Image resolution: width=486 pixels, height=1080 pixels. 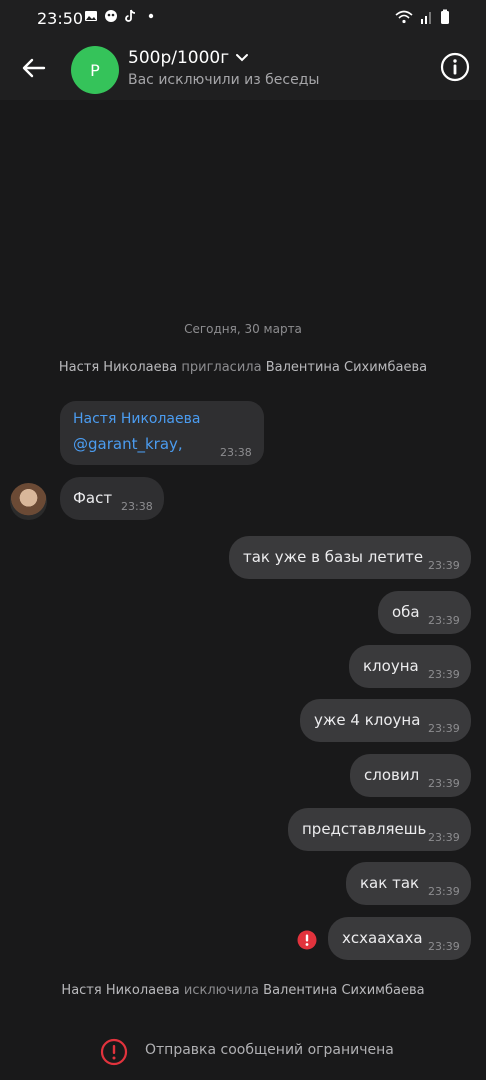 I want to click on more-notifications-dot-icon, so click(x=151, y=16).